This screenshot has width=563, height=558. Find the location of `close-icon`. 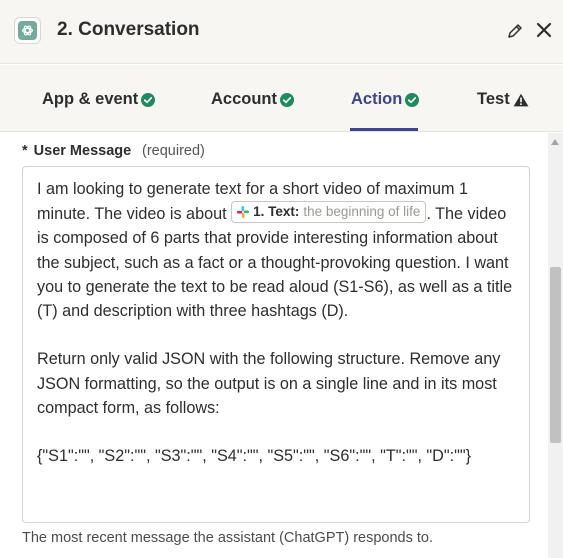

close-icon is located at coordinates (544, 30).